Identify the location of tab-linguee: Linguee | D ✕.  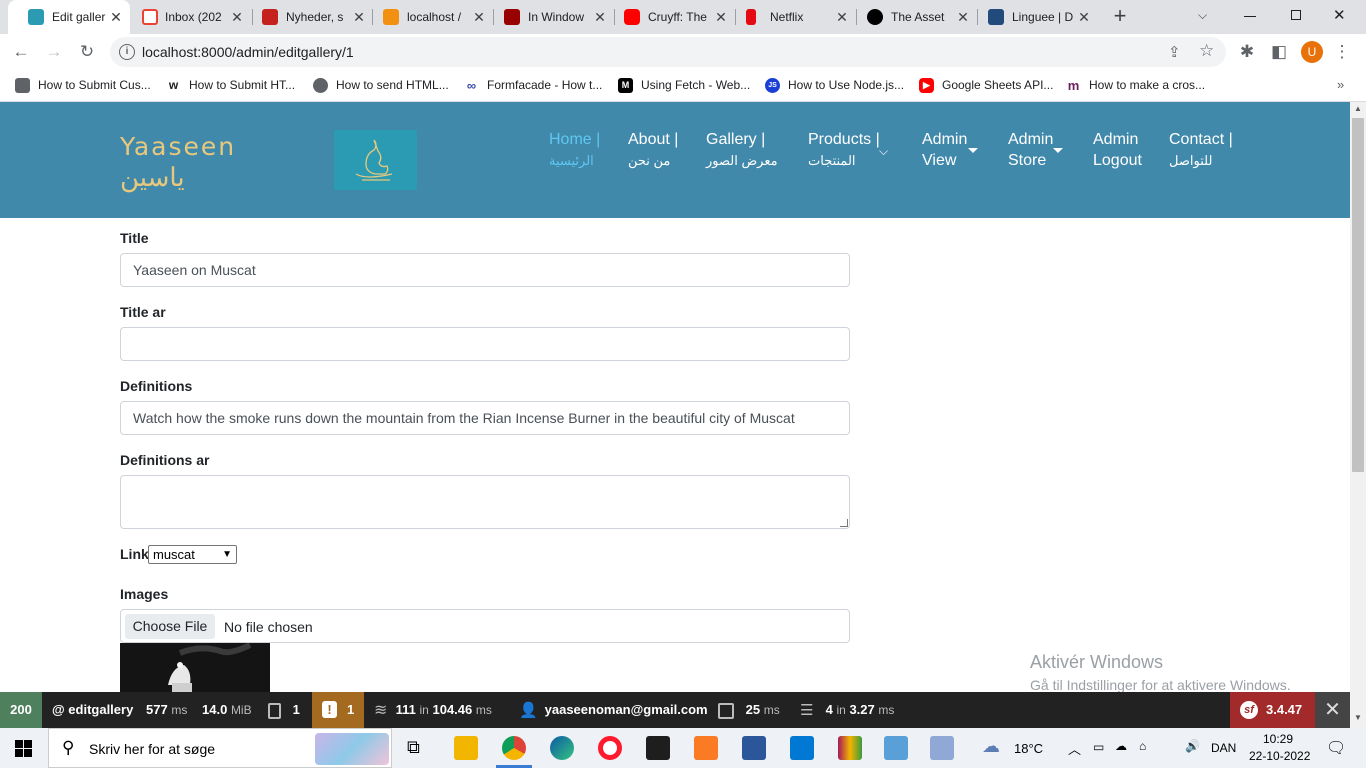
(1037, 17).